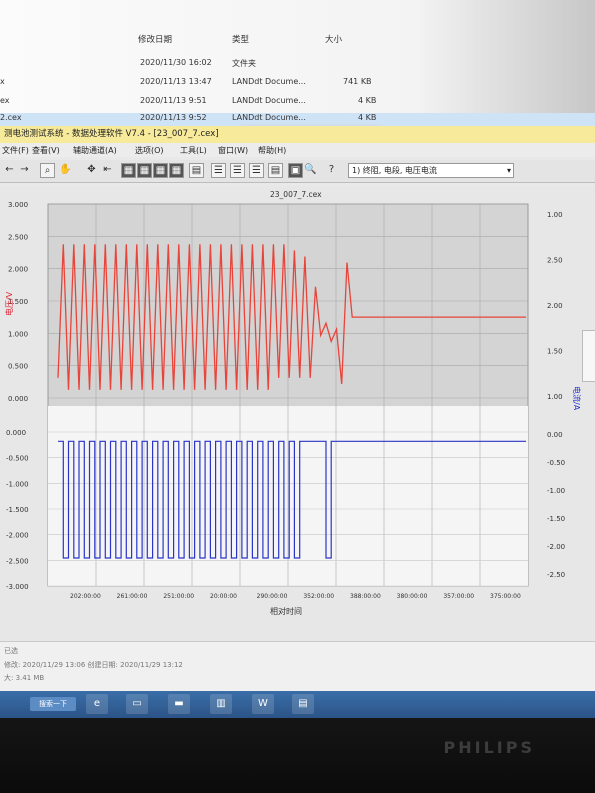 This screenshot has height=793, width=595. What do you see at coordinates (193, 150) in the screenshot?
I see `menu-tools: 工具(L)` at bounding box center [193, 150].